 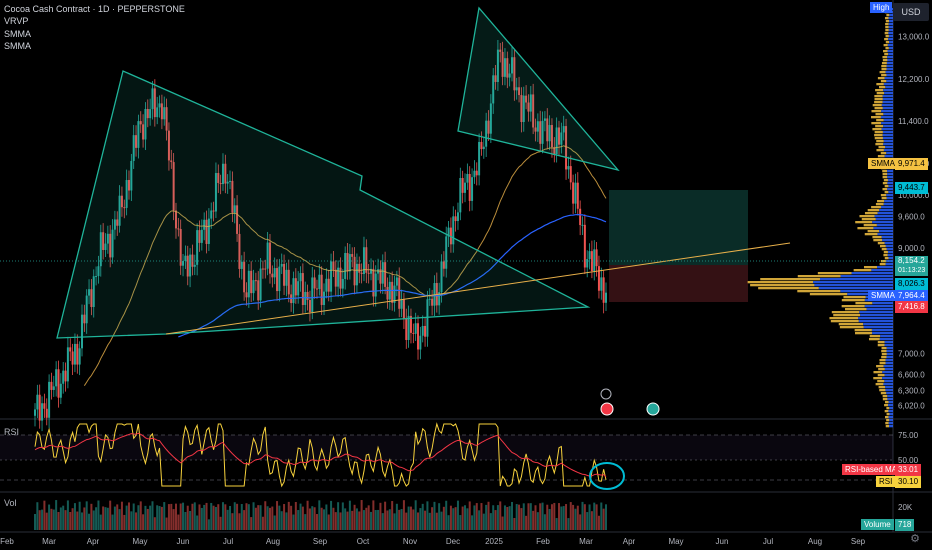 What do you see at coordinates (94, 21) in the screenshot?
I see `legend-indicator-vrvp: VRVP` at bounding box center [94, 21].